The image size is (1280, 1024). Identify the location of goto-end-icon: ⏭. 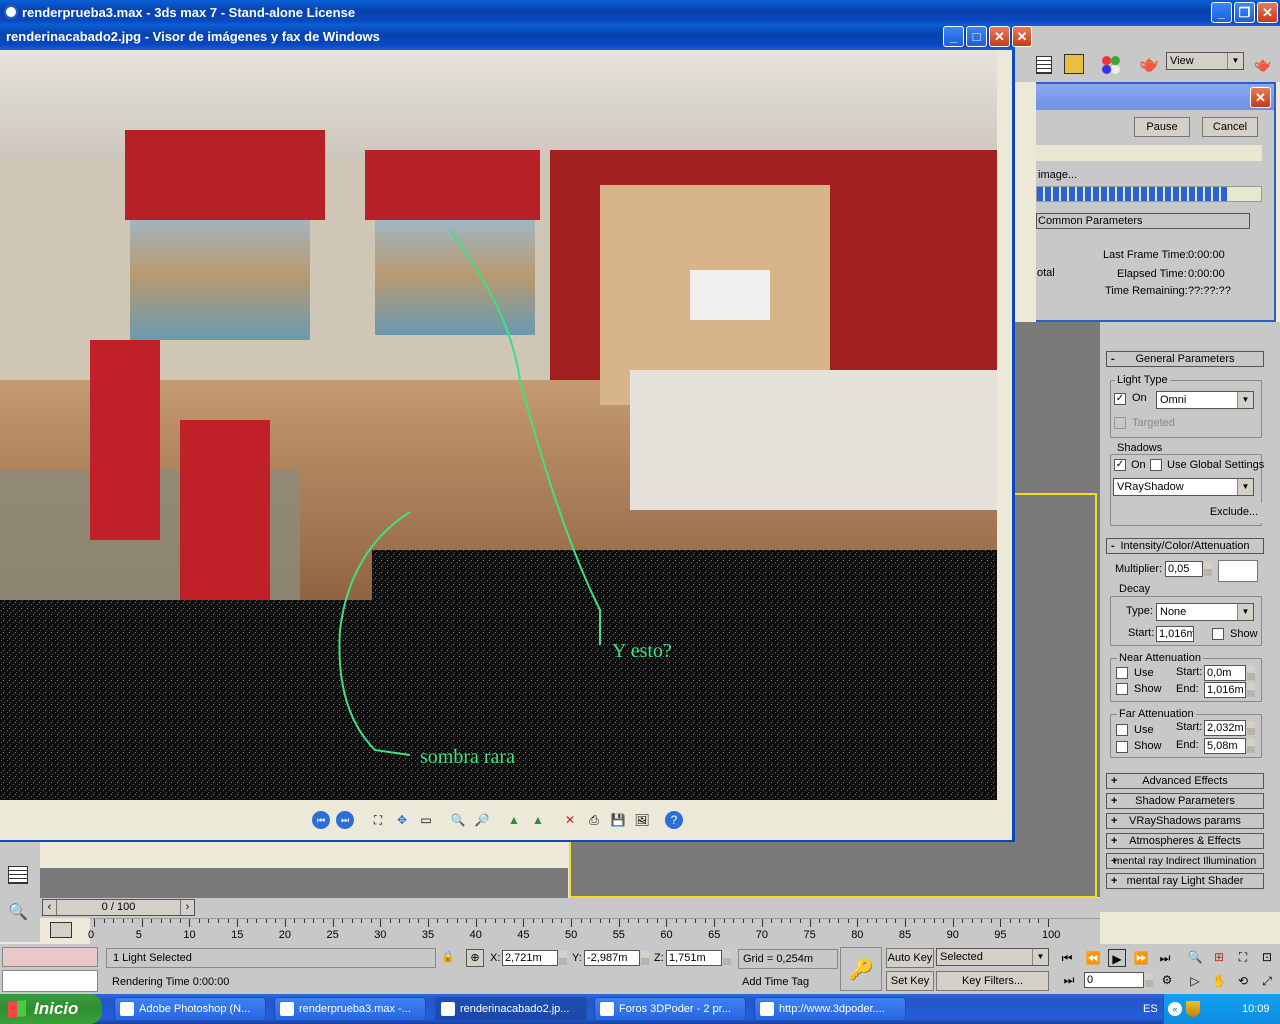
(1165, 958).